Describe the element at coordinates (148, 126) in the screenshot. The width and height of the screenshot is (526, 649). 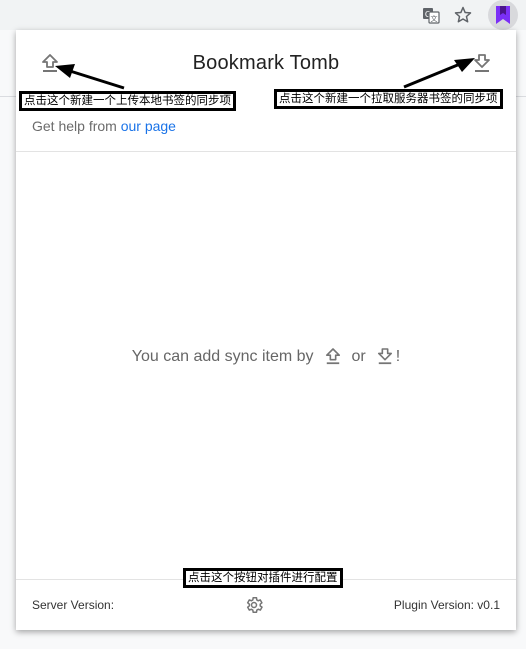
I see `help-link: our page` at that location.